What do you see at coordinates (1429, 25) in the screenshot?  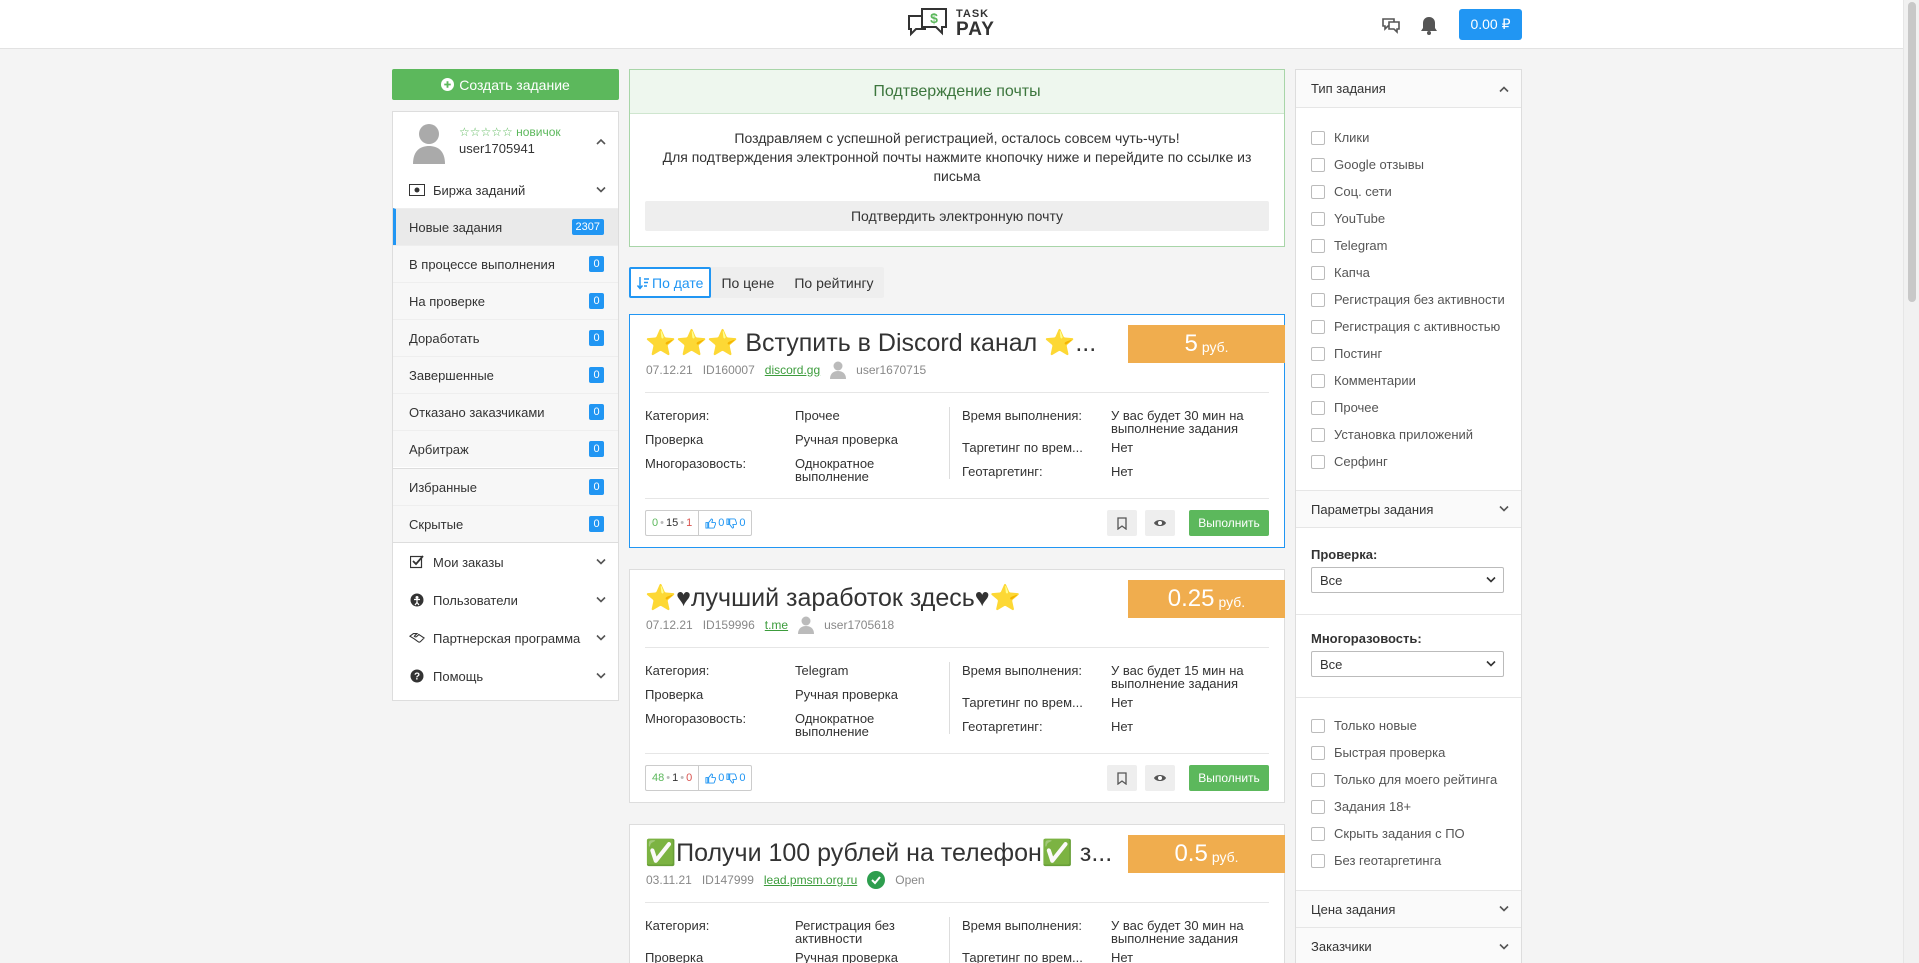 I see `bell-icon` at bounding box center [1429, 25].